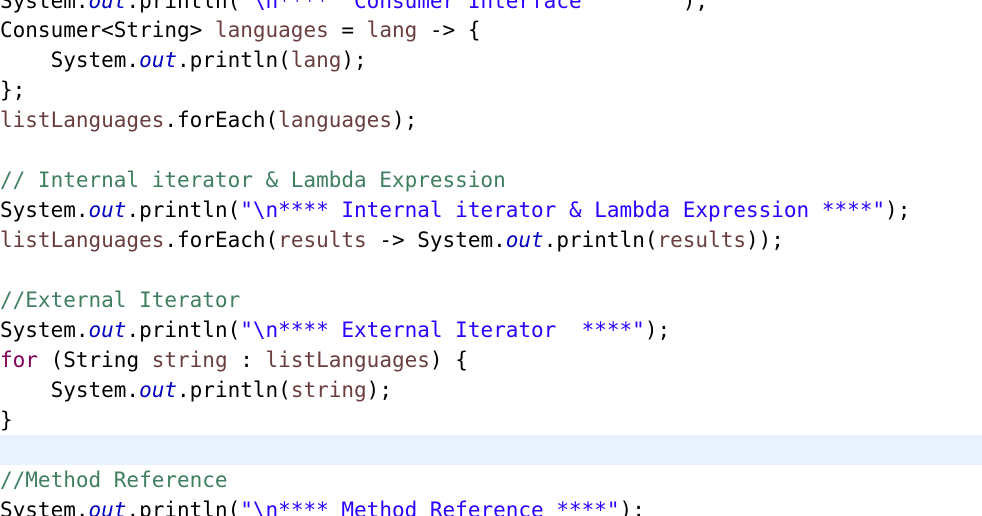  What do you see at coordinates (491, 300) in the screenshot?
I see `code-line: //External Iterator` at bounding box center [491, 300].